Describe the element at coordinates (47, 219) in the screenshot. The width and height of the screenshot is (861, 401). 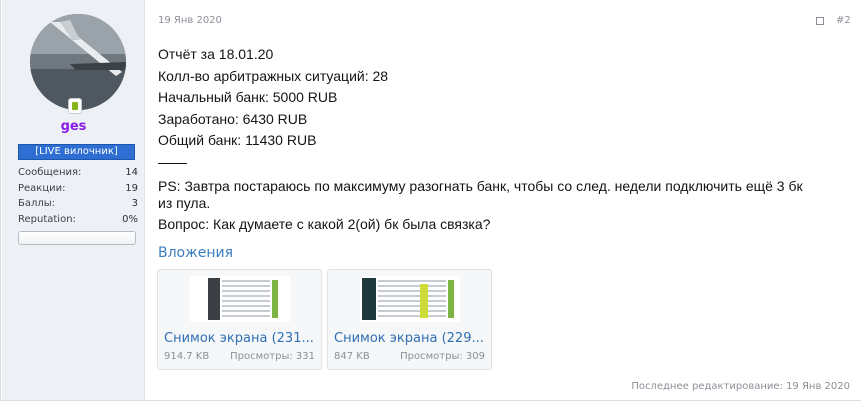
I see `stat-label: Reputation:` at that location.